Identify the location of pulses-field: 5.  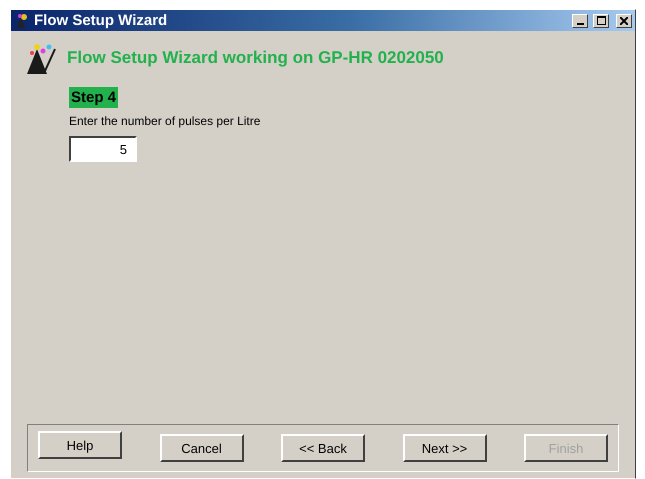
(103, 149).